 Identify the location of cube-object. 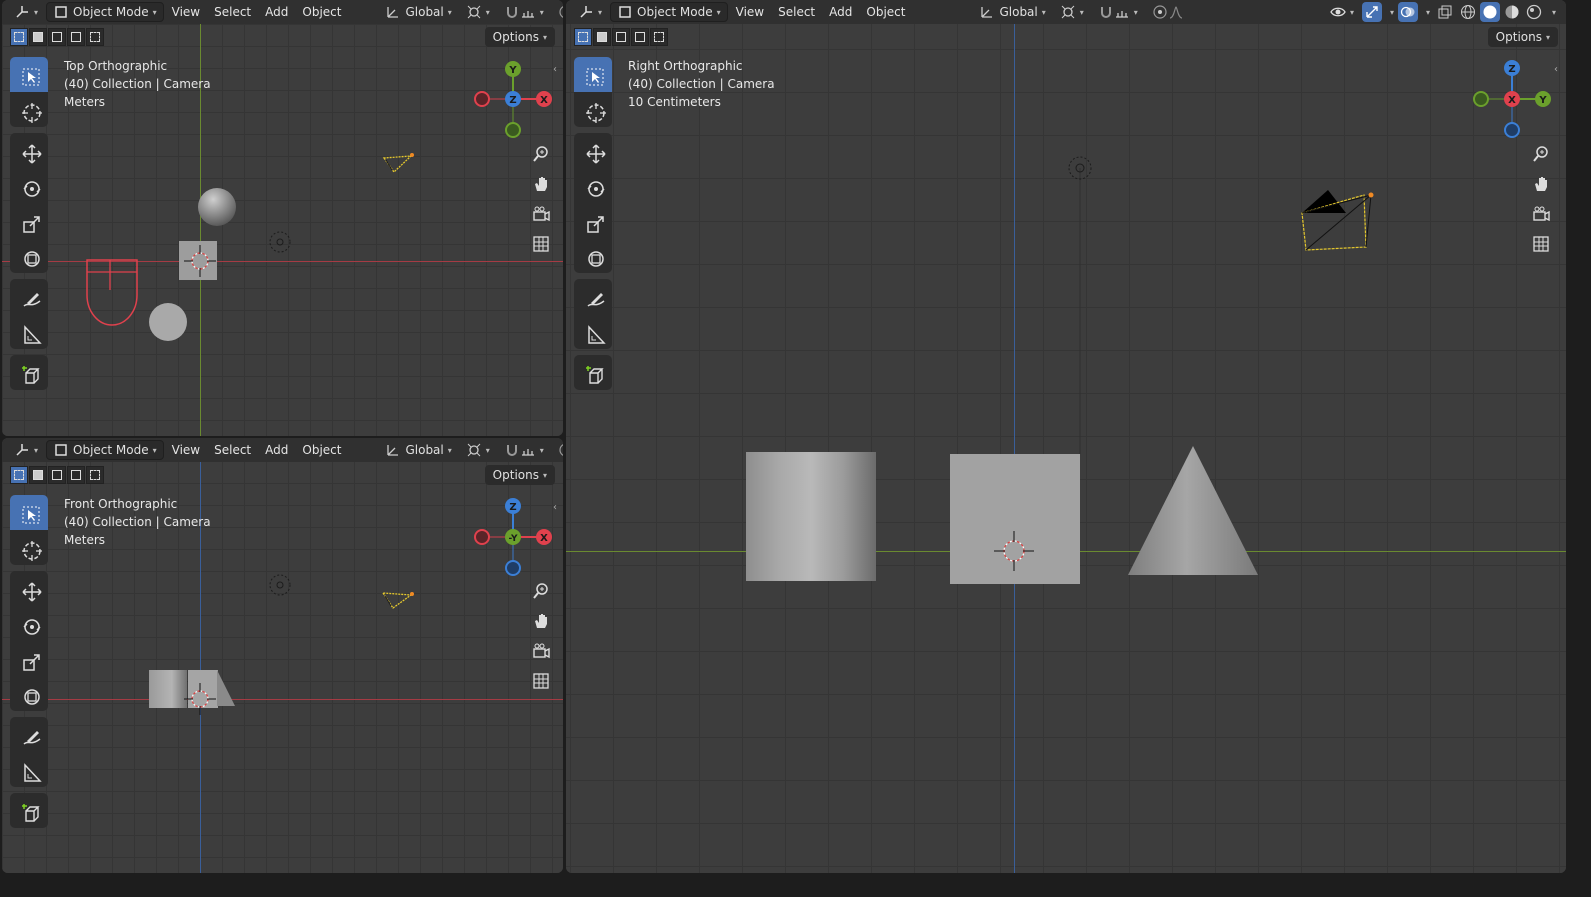
(1015, 519).